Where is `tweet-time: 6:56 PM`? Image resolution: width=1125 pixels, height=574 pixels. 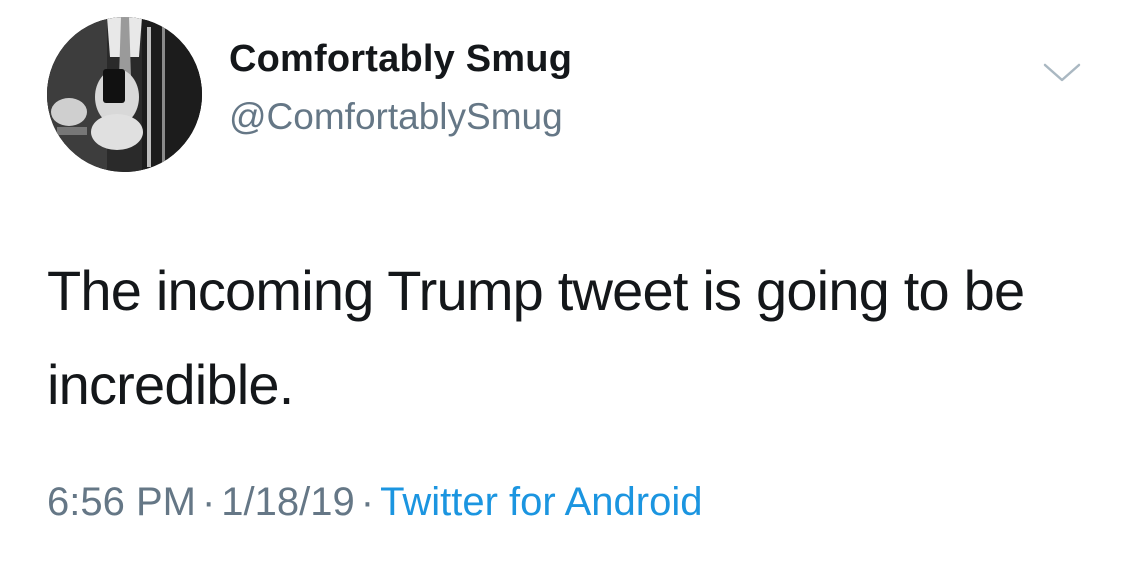
tweet-time: 6:56 PM is located at coordinates (121, 502).